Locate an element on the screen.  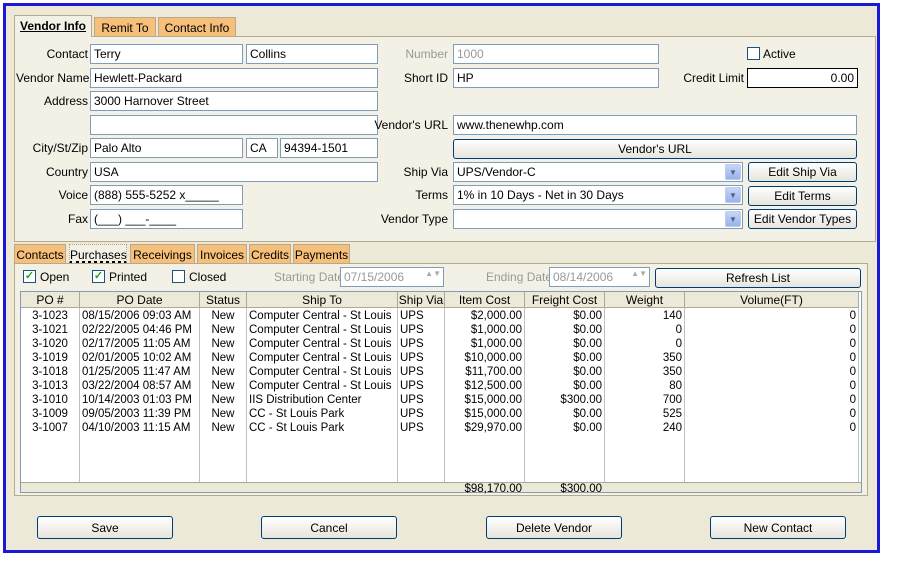
tab-label: Remit To is located at coordinates (125, 28).